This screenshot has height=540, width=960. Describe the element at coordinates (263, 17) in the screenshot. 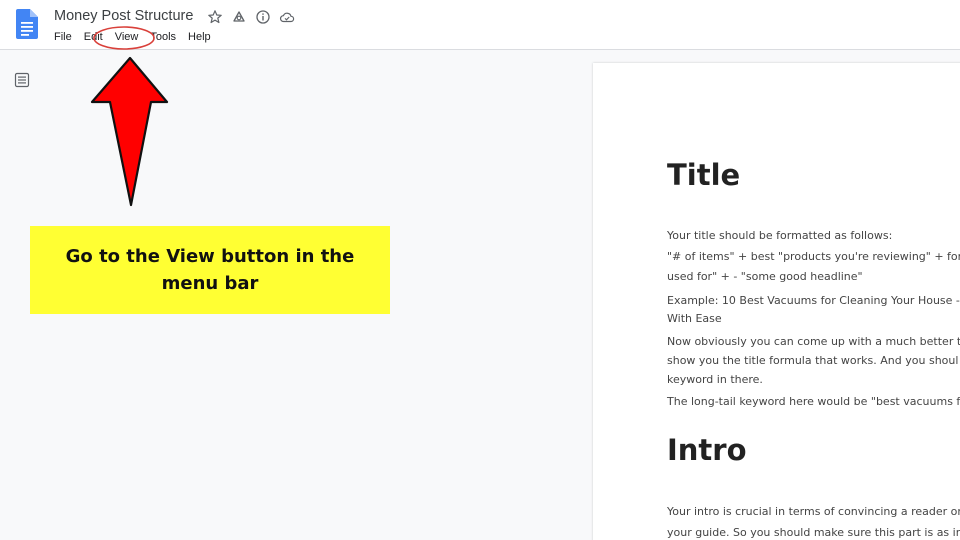

I see `info-icon` at that location.